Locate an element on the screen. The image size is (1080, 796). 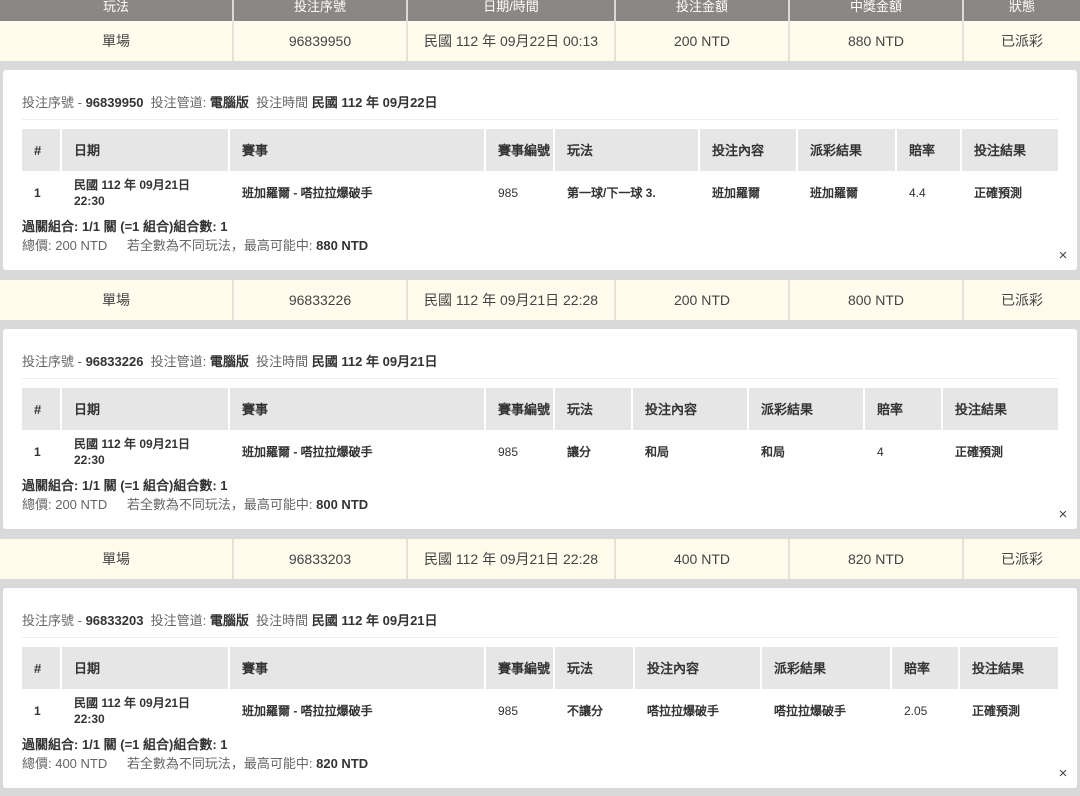
col-outcome: 投注結果 is located at coordinates (1000, 409).